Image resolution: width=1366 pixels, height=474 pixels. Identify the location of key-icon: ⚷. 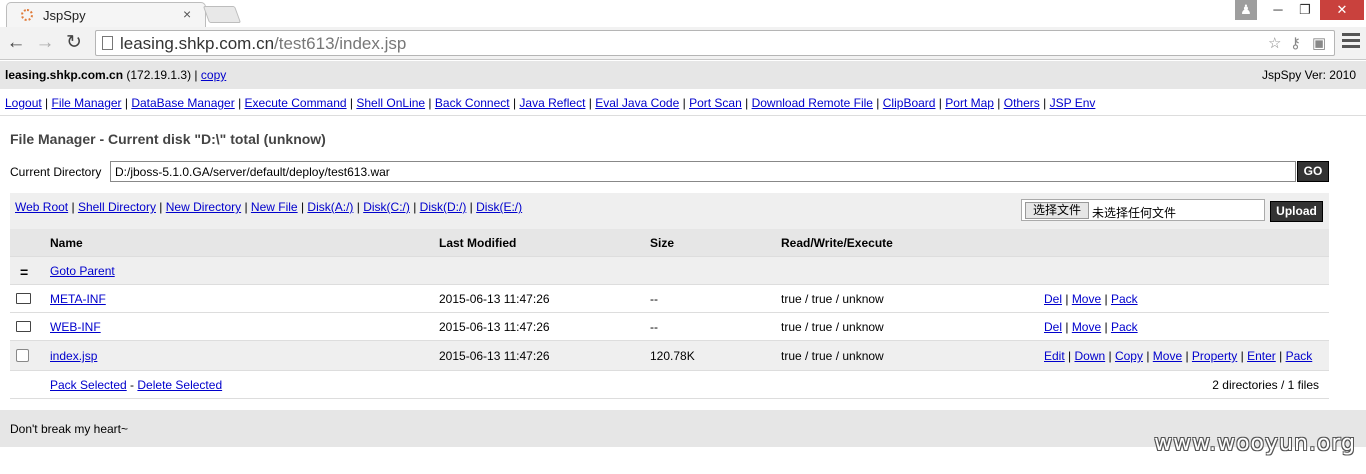
(1295, 43).